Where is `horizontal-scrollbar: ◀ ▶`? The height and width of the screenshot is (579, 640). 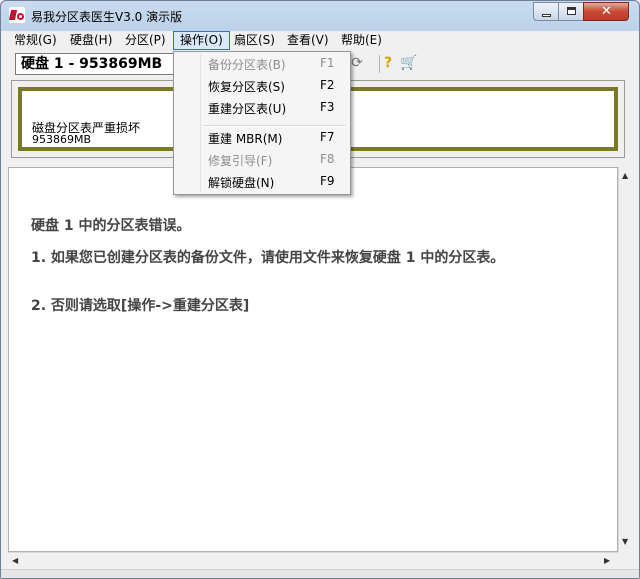 horizontal-scrollbar: ◀ ▶ is located at coordinates (313, 560).